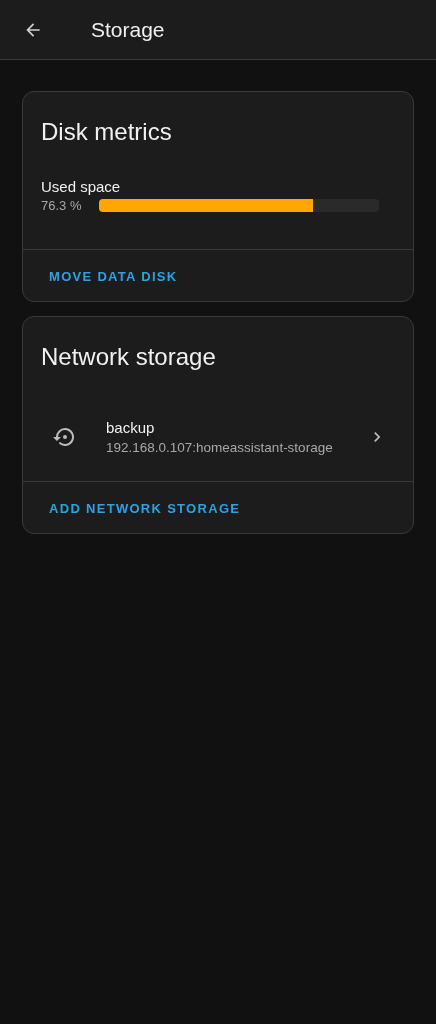 This screenshot has height=1024, width=436. Describe the element at coordinates (64, 437) in the screenshot. I see `restore-icon` at that location.